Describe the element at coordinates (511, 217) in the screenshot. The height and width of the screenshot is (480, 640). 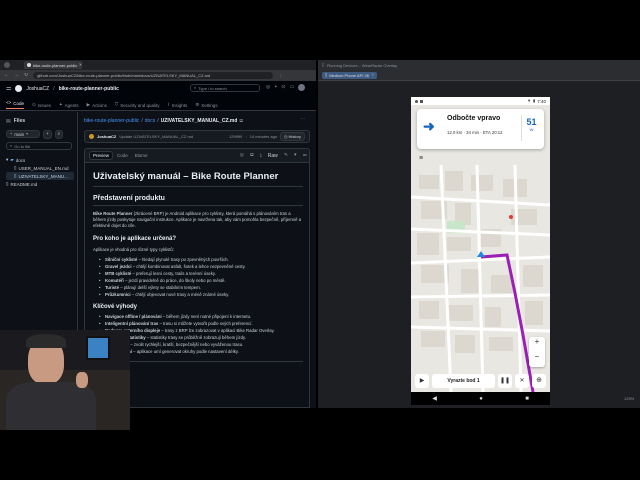
I see `poi-marker` at that location.